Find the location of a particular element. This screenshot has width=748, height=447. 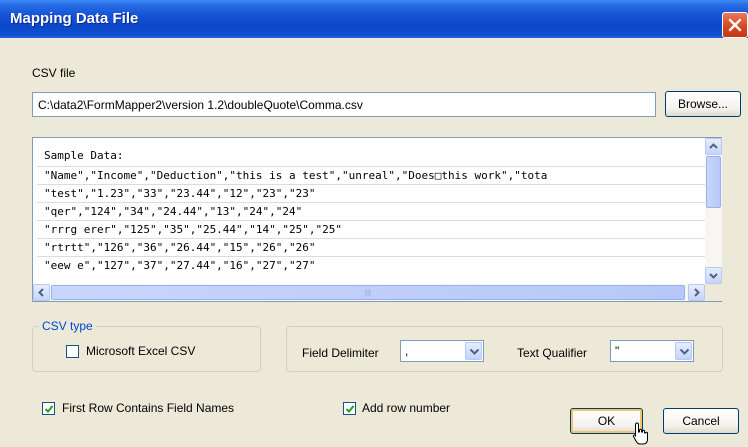

csv-file-label: CSV file is located at coordinates (54, 73).